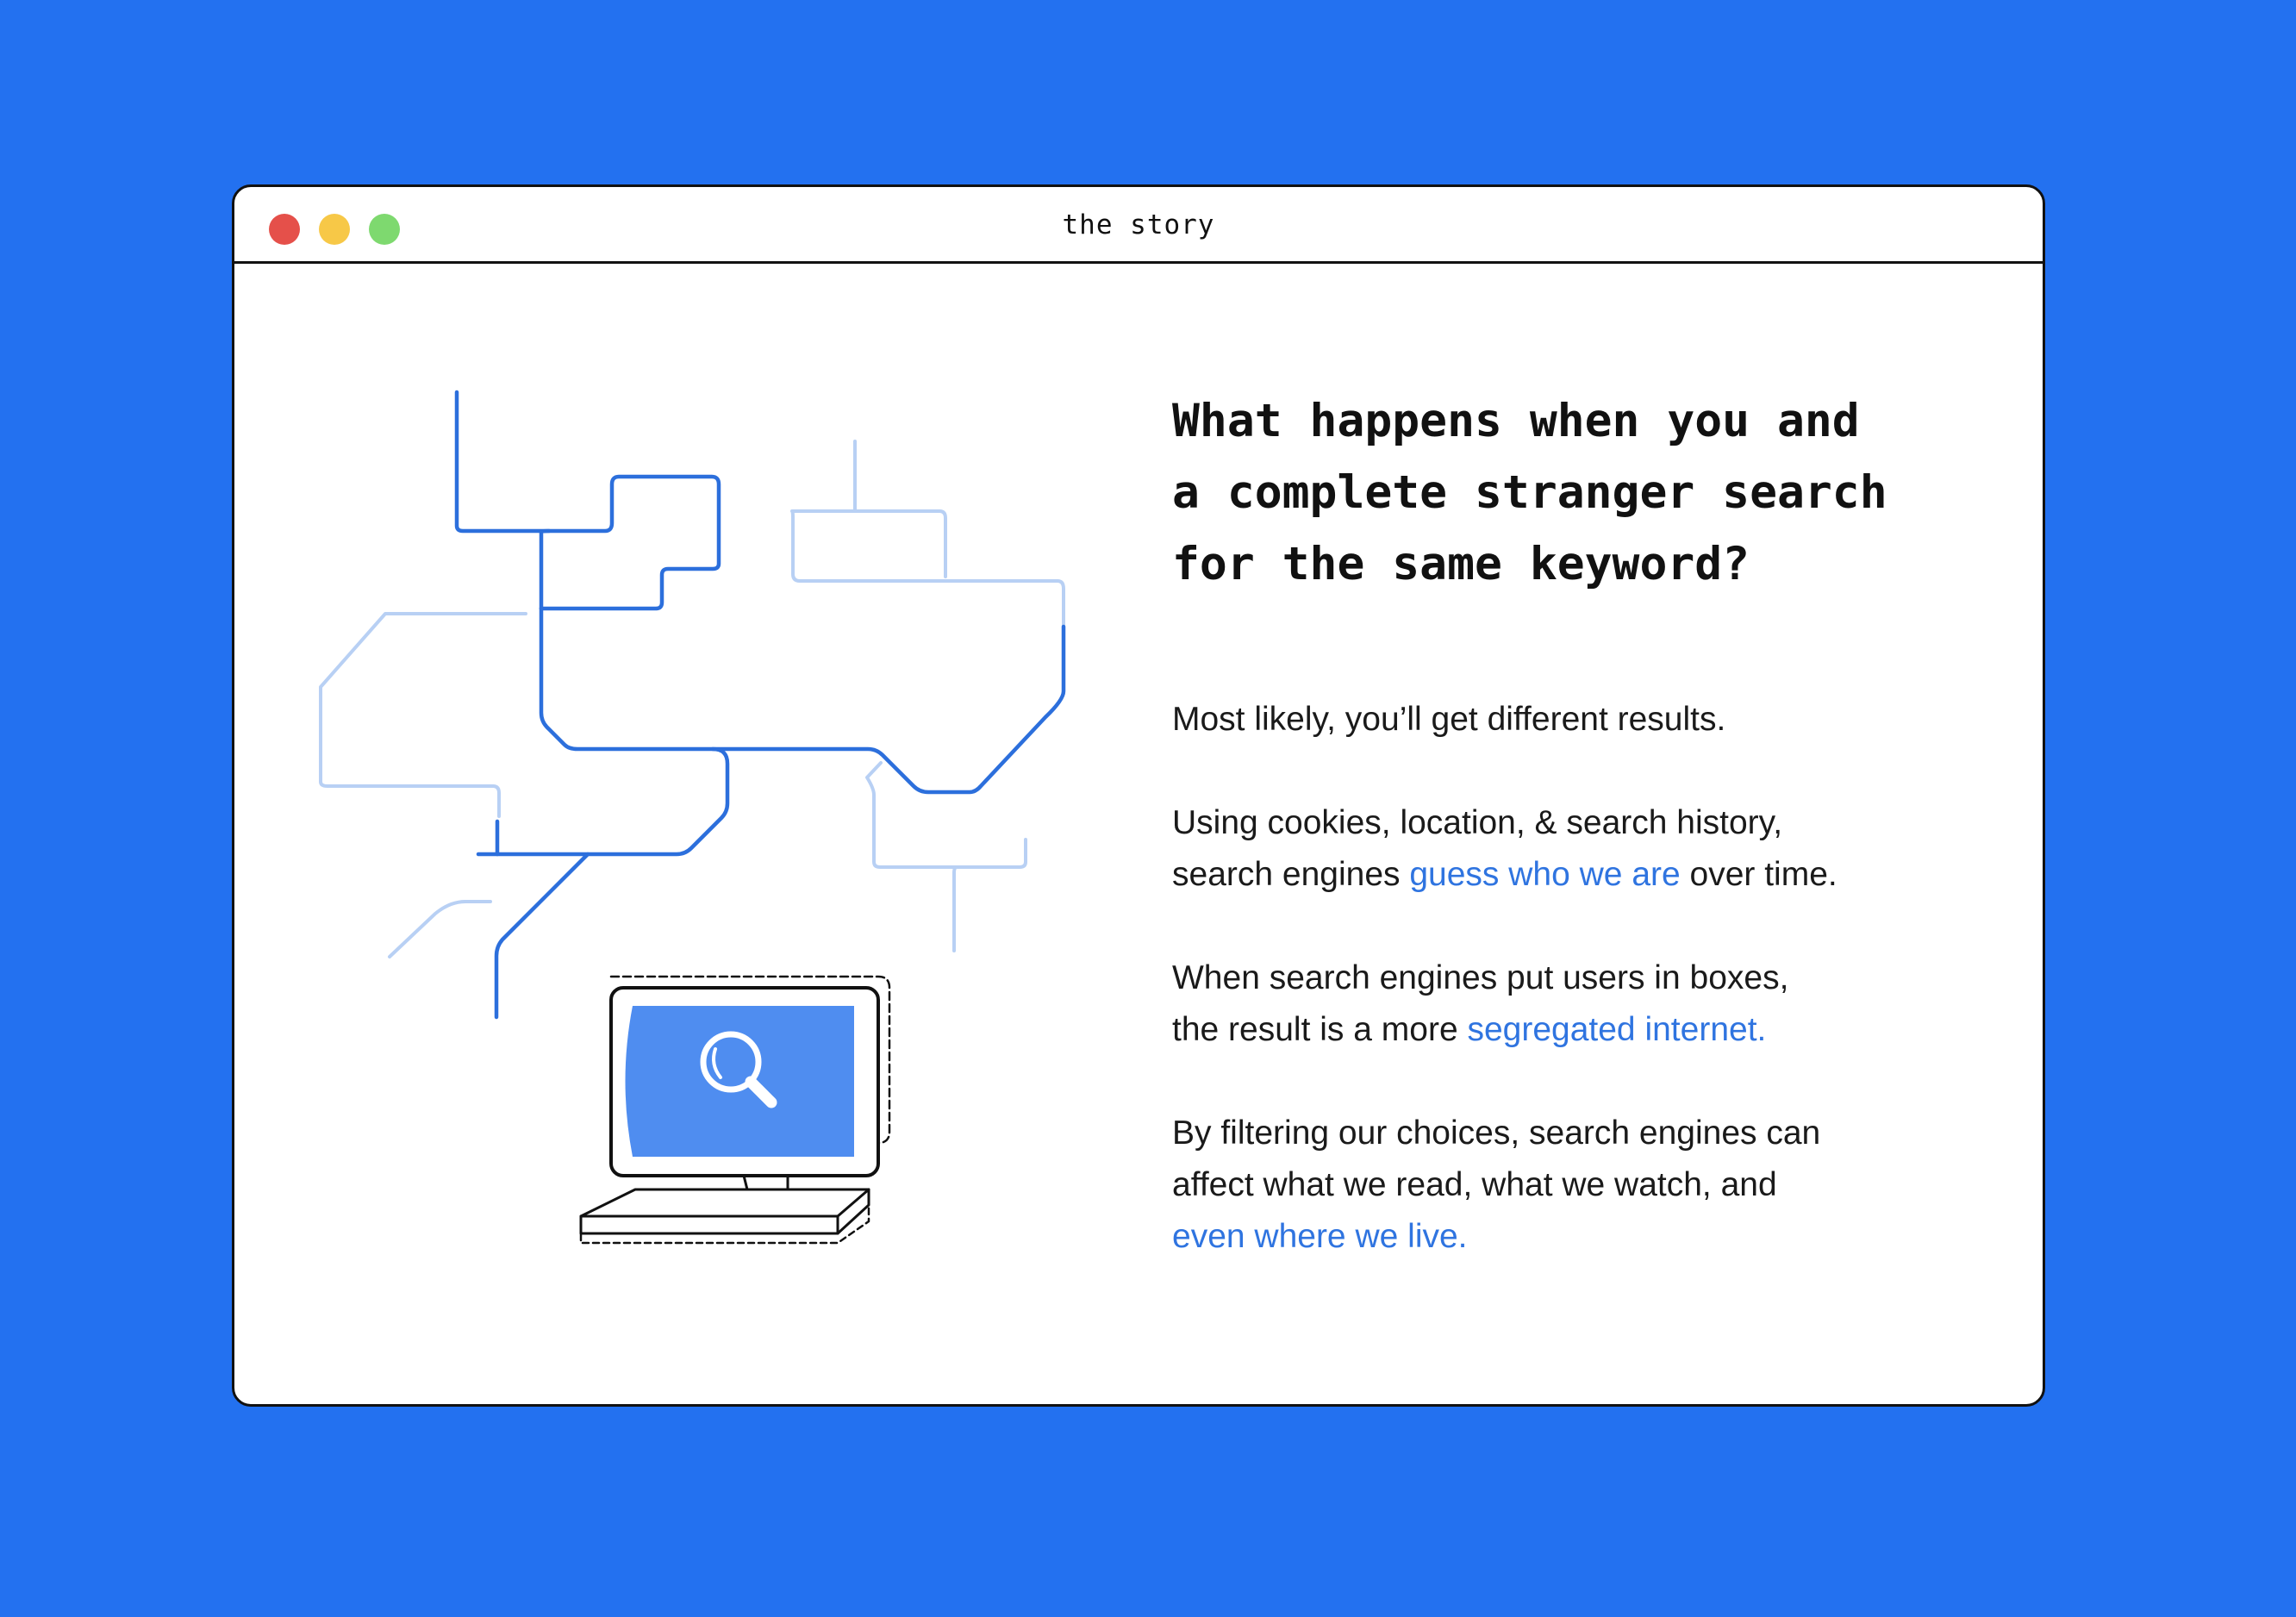 Image resolution: width=2296 pixels, height=1617 pixels. What do you see at coordinates (1291, 874) in the screenshot?
I see `paragraph-text: search engines` at bounding box center [1291, 874].